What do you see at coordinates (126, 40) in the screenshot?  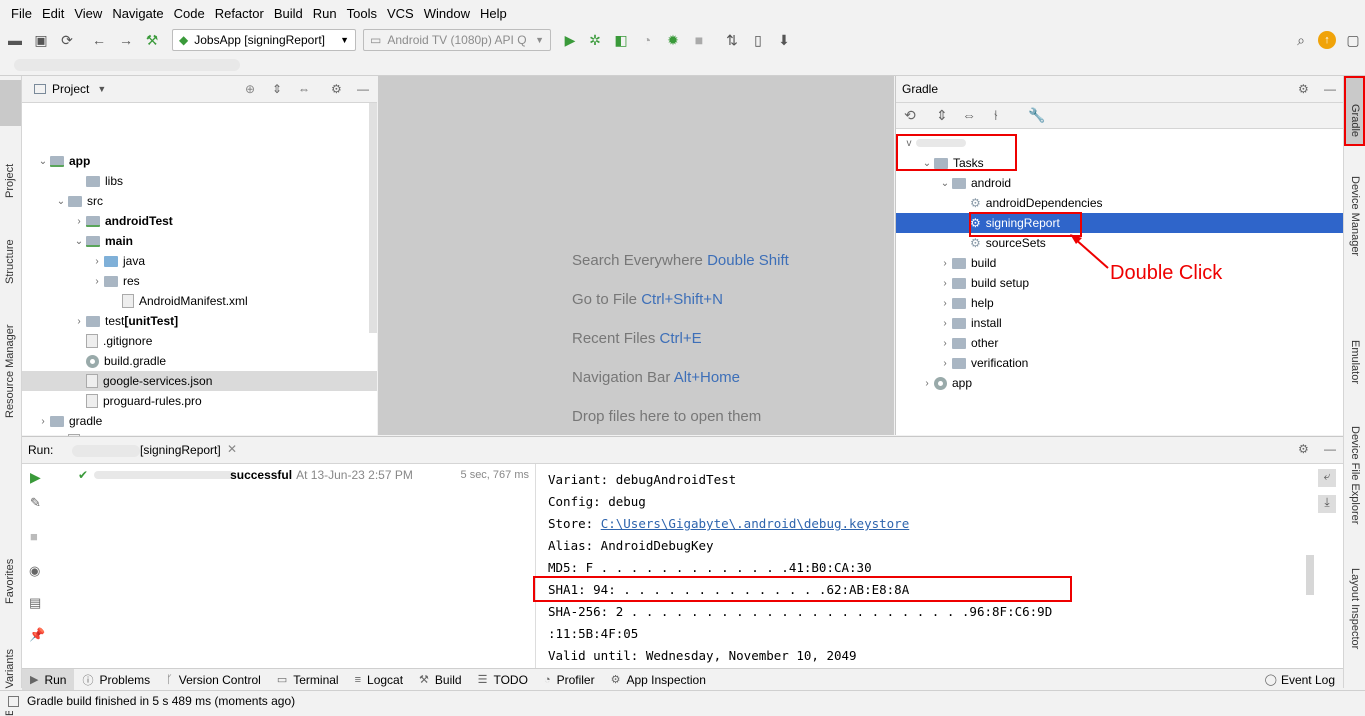 I see `forward-icon: →` at bounding box center [126, 40].